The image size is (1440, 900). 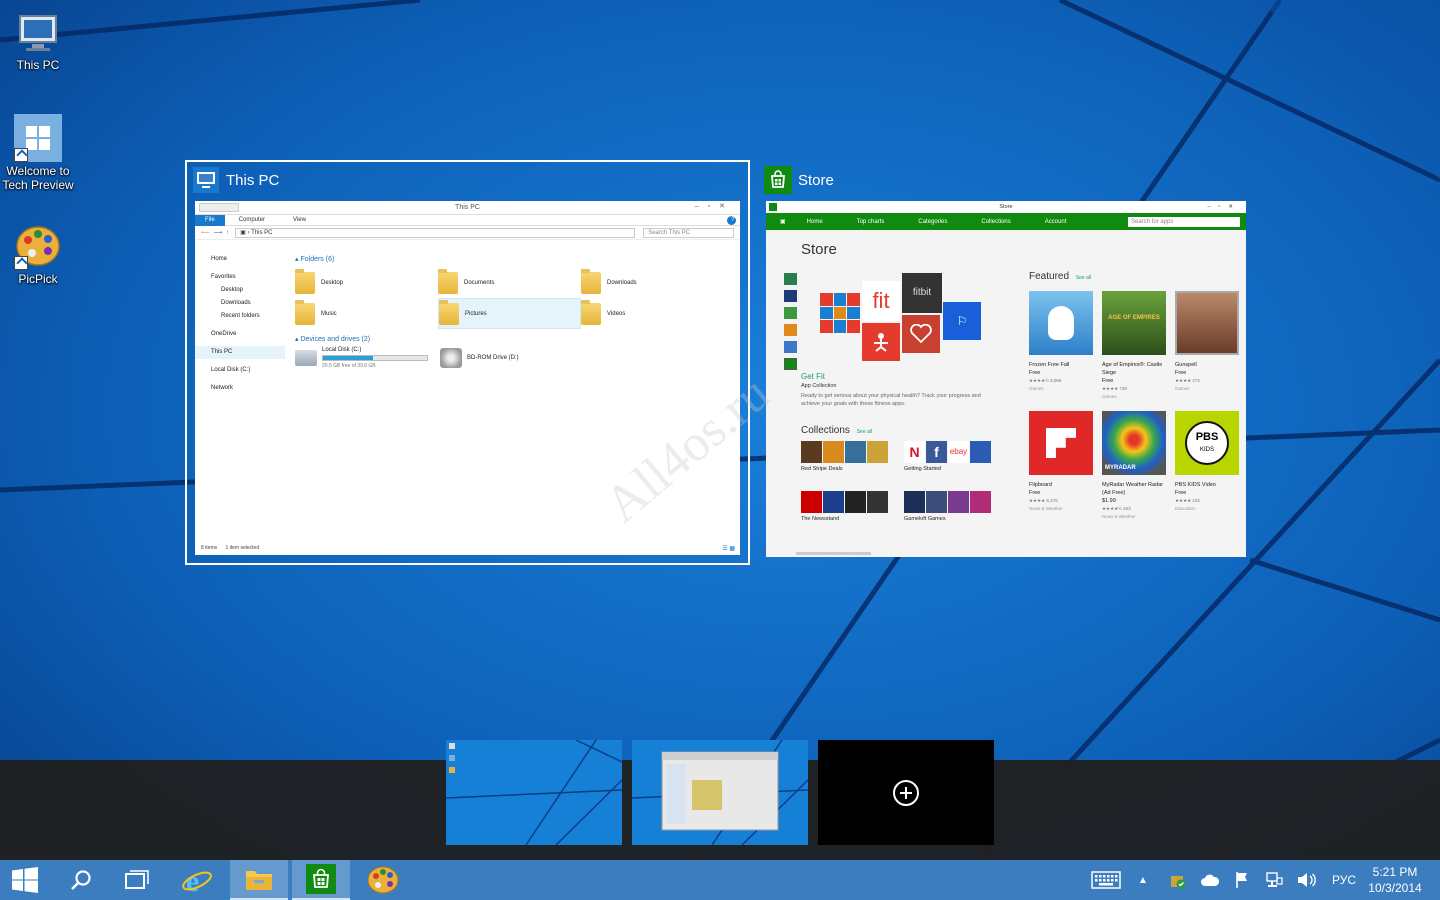 I want to click on volume-tray-icon, so click(x=1306, y=880).